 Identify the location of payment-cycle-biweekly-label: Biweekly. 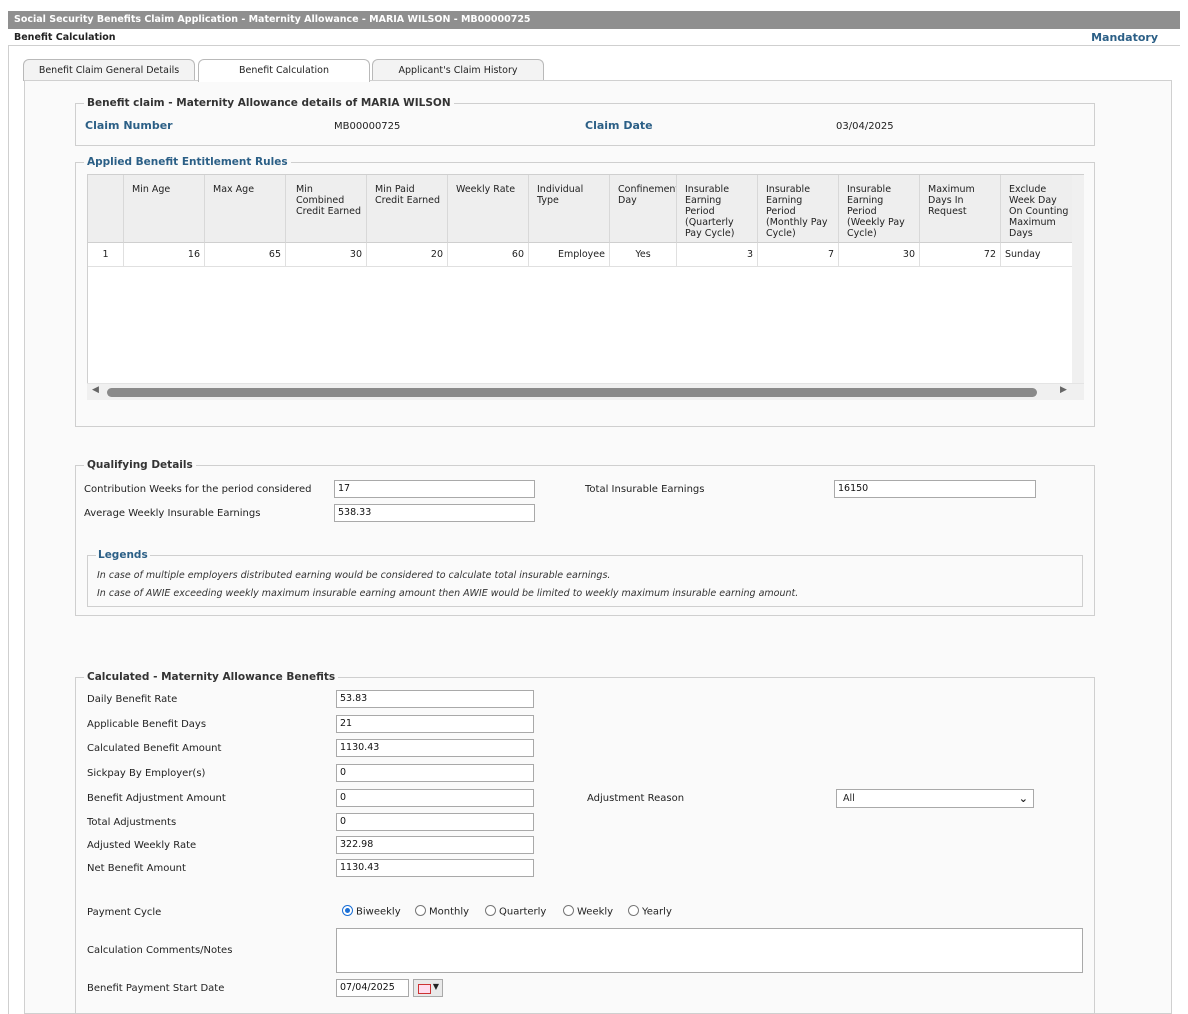
(378, 912).